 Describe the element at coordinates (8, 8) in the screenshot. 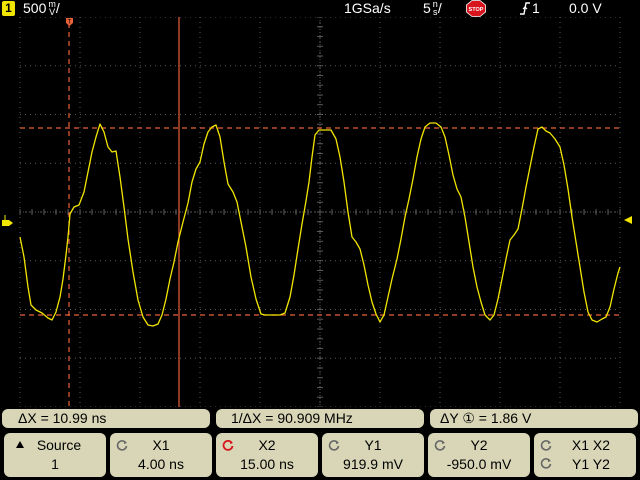

I see `channel-1-badge: 1` at that location.